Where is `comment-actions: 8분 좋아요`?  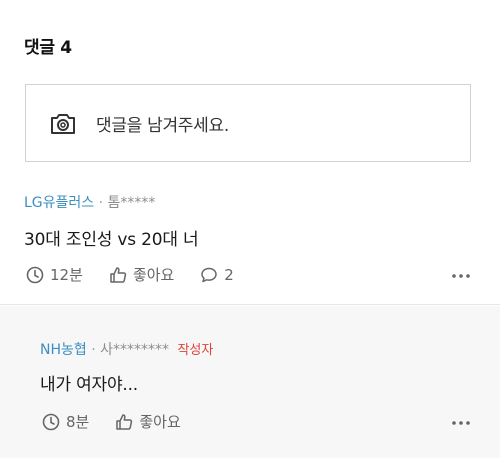 comment-actions: 8분 좋아요 is located at coordinates (124, 421).